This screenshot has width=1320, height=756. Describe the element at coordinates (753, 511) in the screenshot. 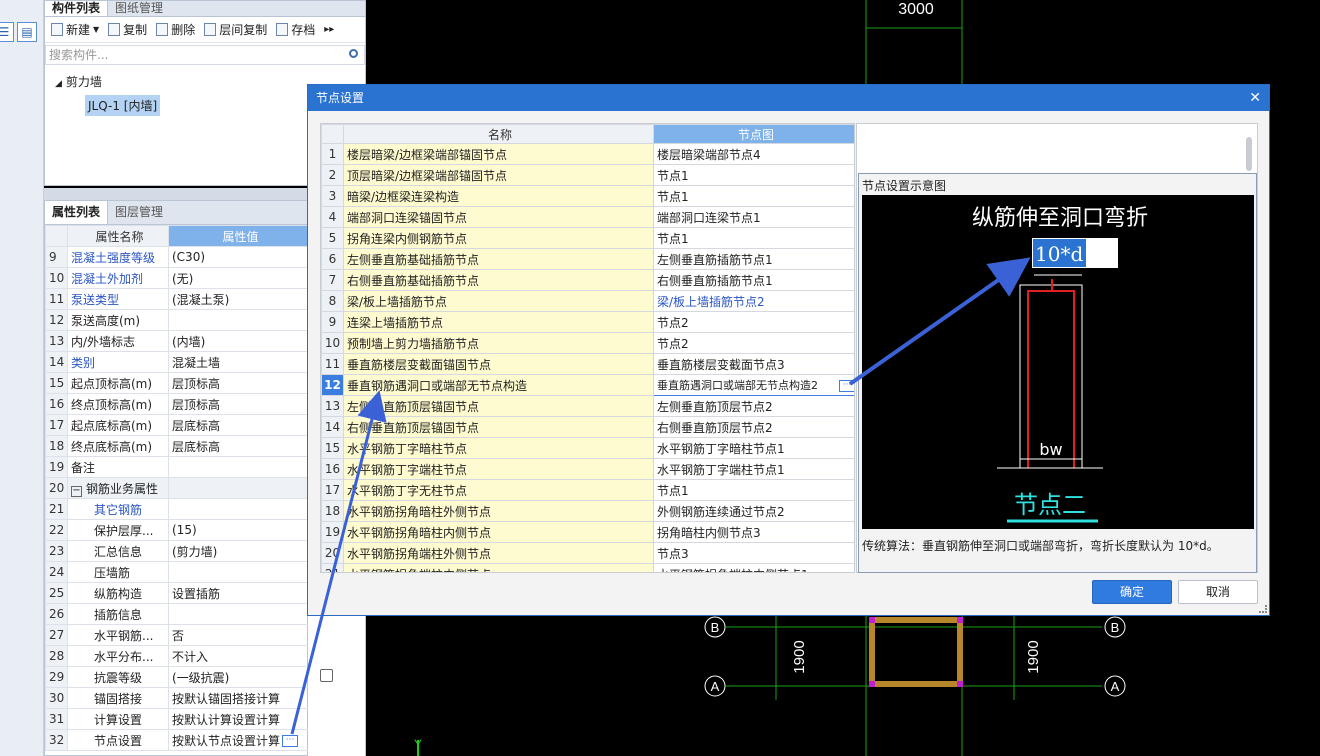

I see `node-diagram-value: 外侧钢筋连续通过节点2` at that location.